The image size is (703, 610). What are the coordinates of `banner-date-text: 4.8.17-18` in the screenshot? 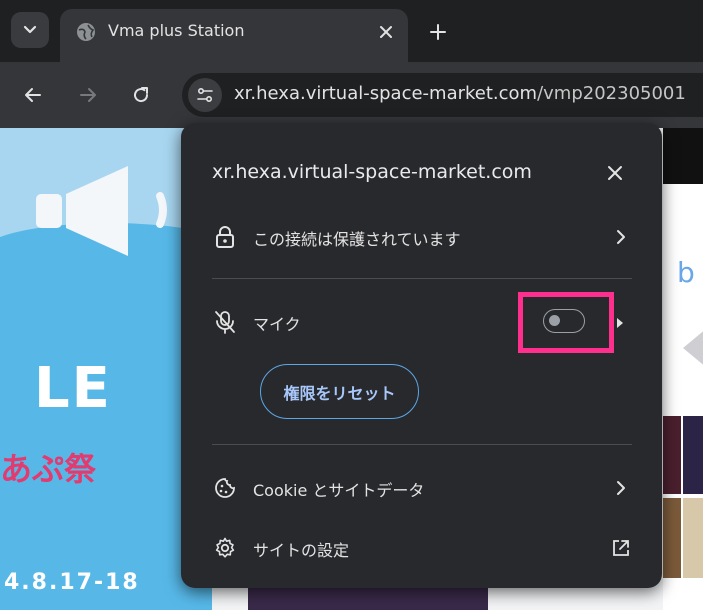 It's located at (72, 582).